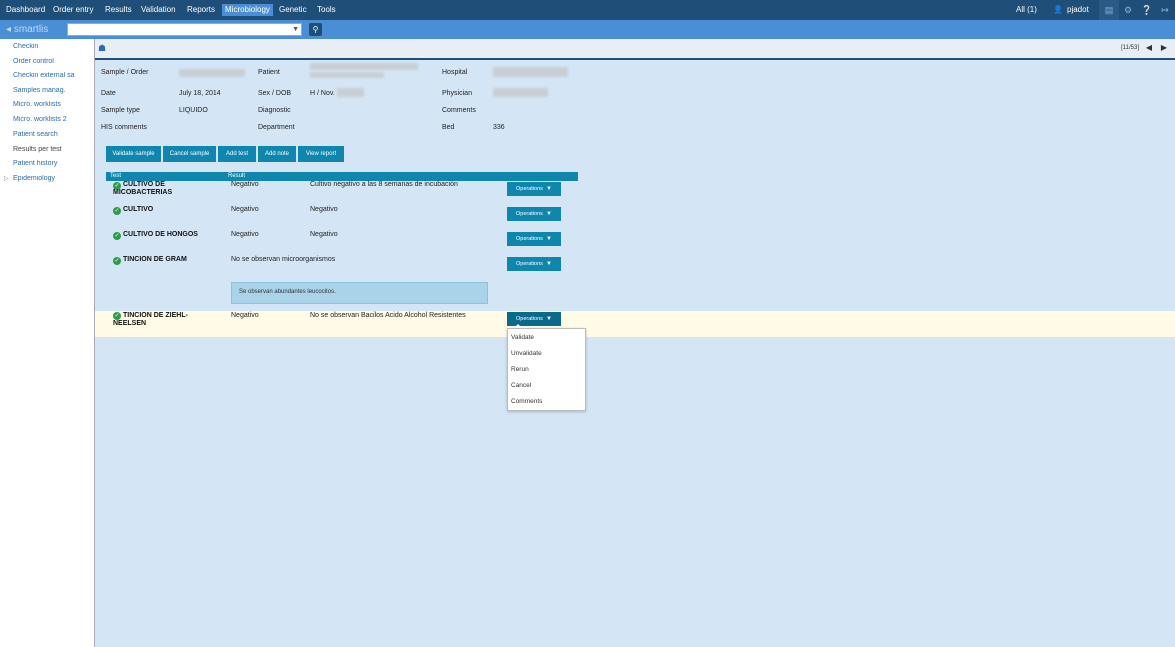 This screenshot has width=1175, height=647. Describe the element at coordinates (322, 93) in the screenshot. I see `sex-dob-value: H / Nov.` at that location.